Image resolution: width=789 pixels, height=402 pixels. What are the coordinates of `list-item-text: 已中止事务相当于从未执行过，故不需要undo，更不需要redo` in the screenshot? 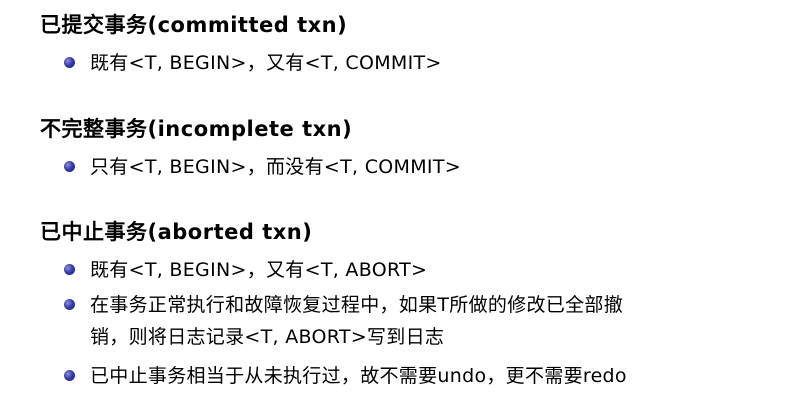 It's located at (358, 376).